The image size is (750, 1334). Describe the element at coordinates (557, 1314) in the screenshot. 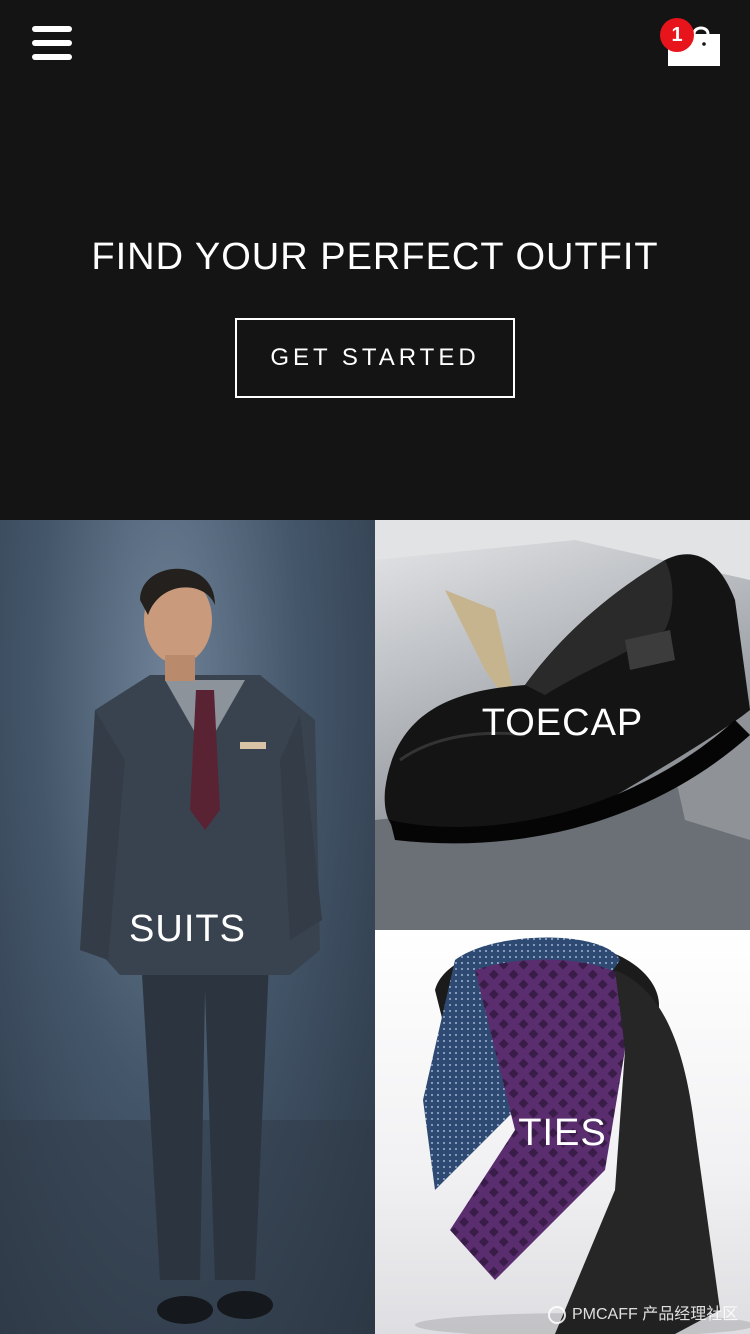

I see `watermark-logo-icon` at that location.